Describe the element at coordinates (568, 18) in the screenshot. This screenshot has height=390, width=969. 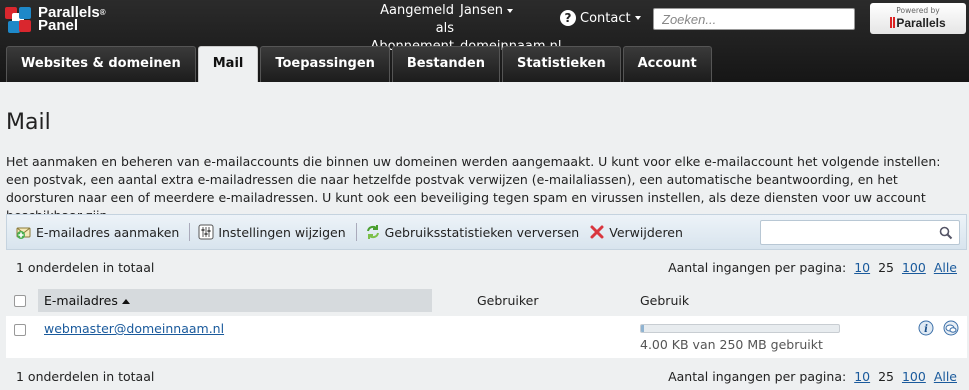
I see `help-icon: ?` at that location.